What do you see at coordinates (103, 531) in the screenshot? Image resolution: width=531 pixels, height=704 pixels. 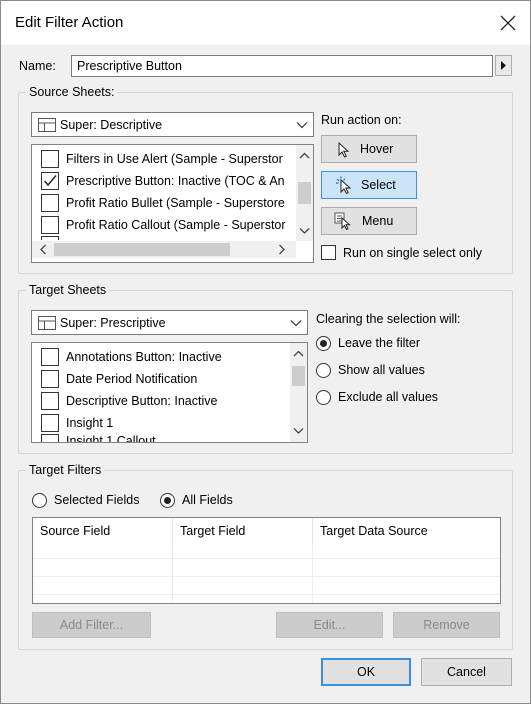 I see `column-header-source-field: Source Field` at bounding box center [103, 531].